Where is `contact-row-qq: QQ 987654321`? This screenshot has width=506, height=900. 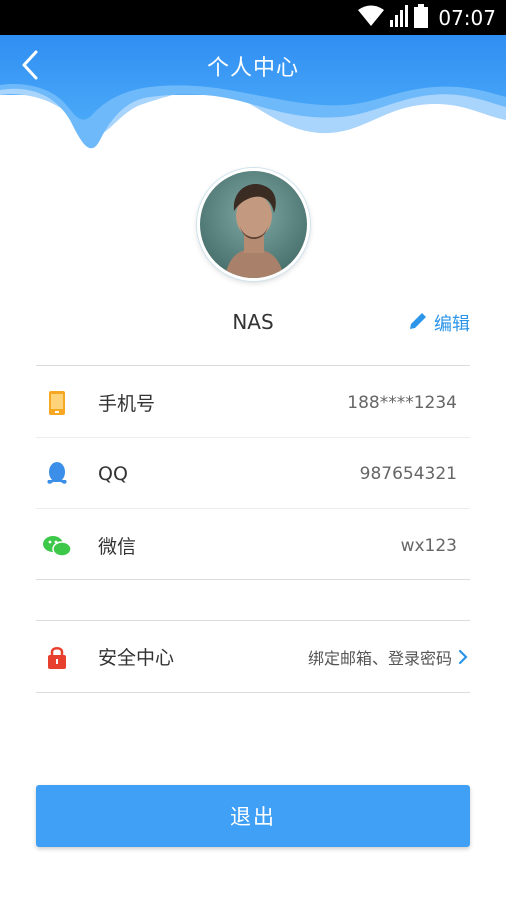 contact-row-qq: QQ 987654321 is located at coordinates (253, 473).